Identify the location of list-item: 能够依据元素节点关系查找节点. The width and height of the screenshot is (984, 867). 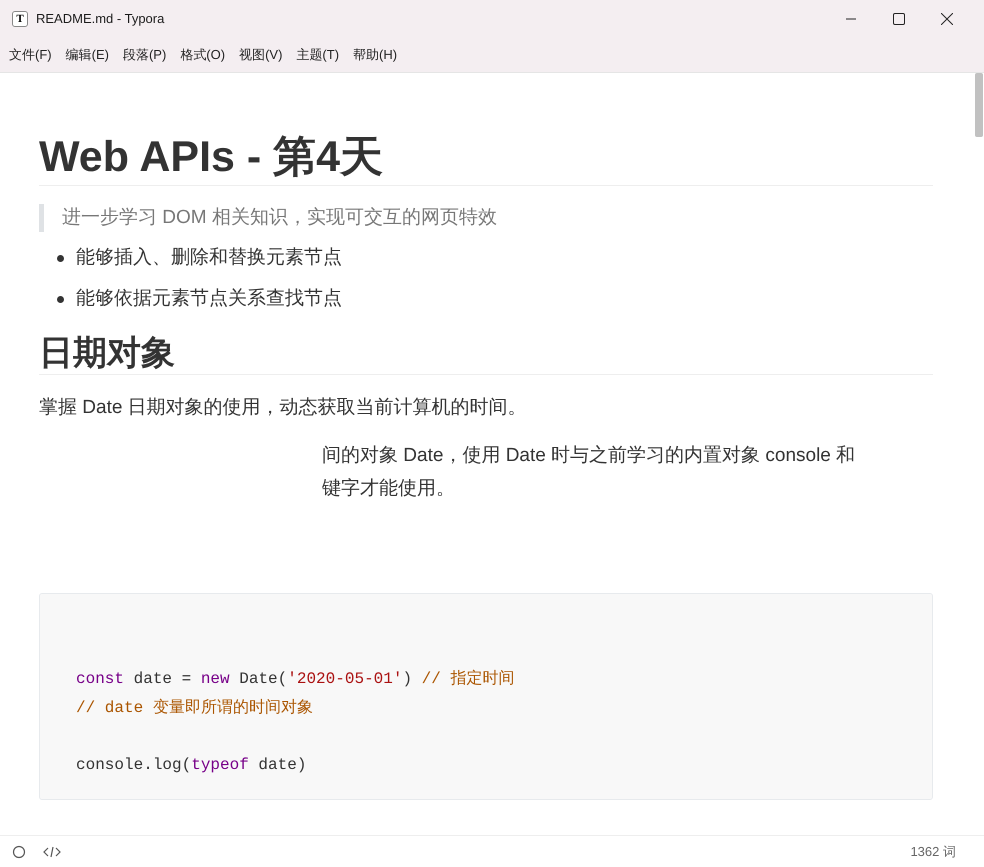
(209, 299).